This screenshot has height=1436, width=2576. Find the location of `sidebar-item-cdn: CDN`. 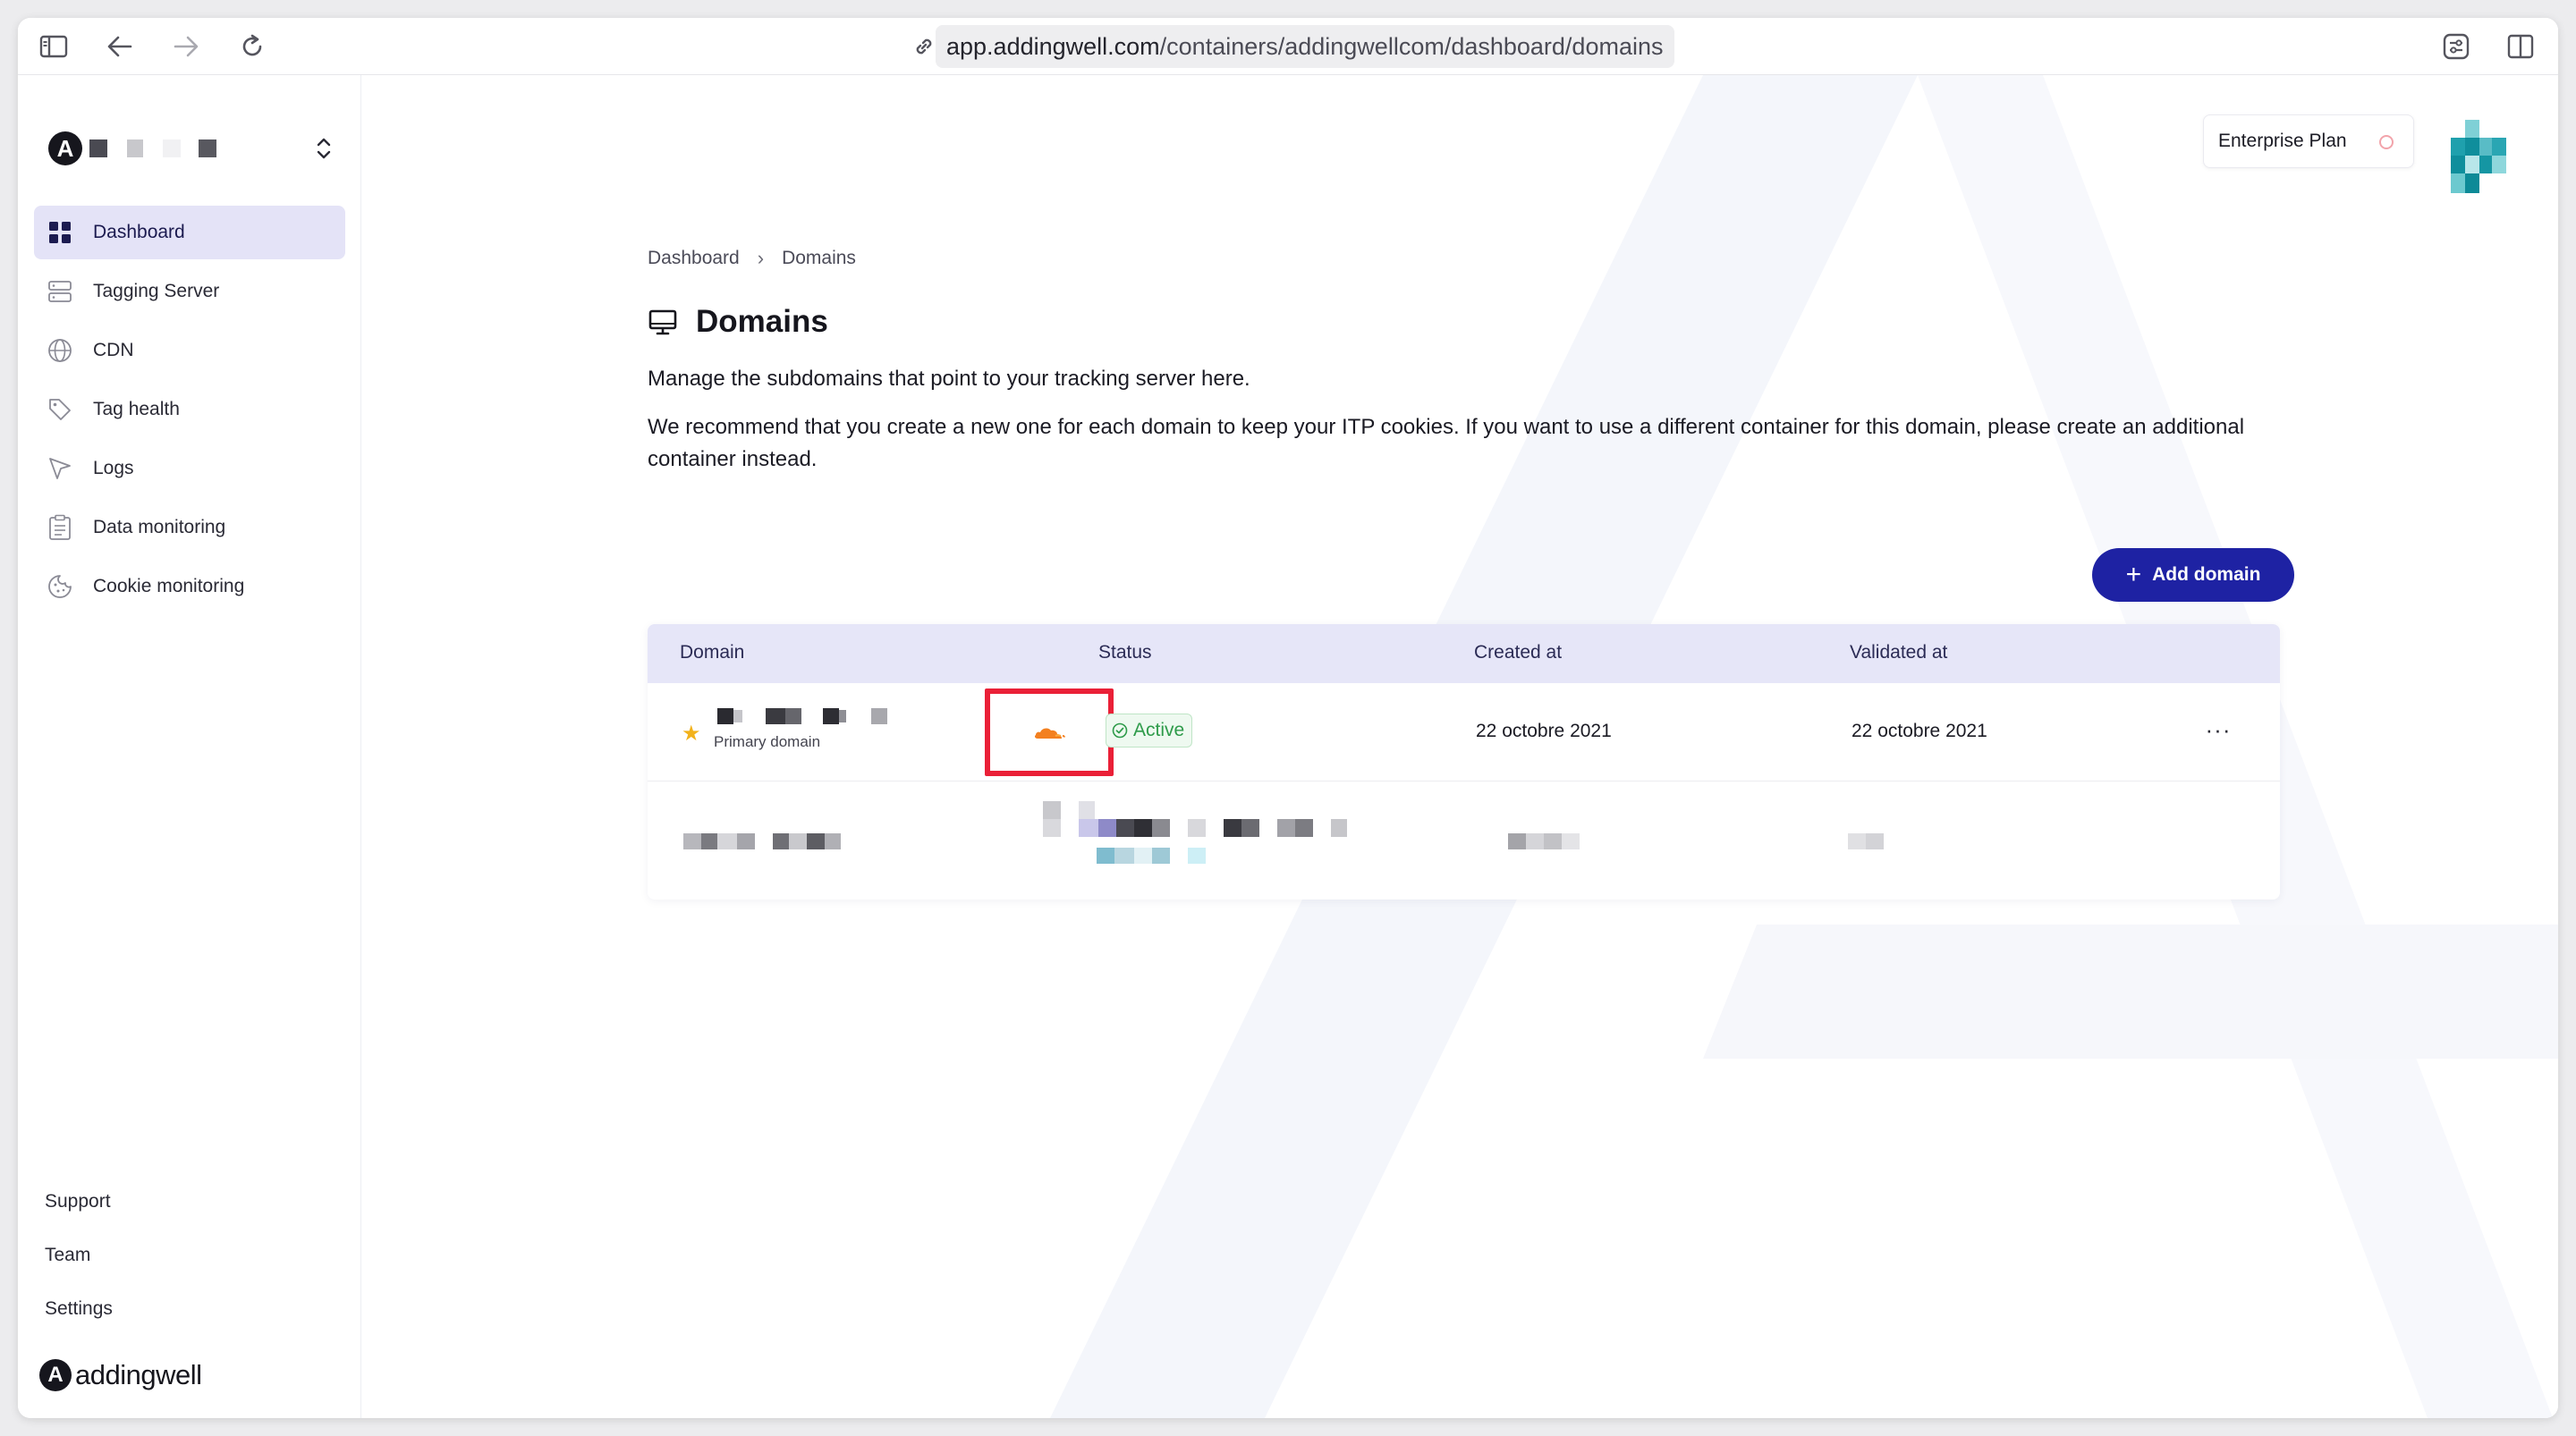

sidebar-item-cdn: CDN is located at coordinates (189, 350).